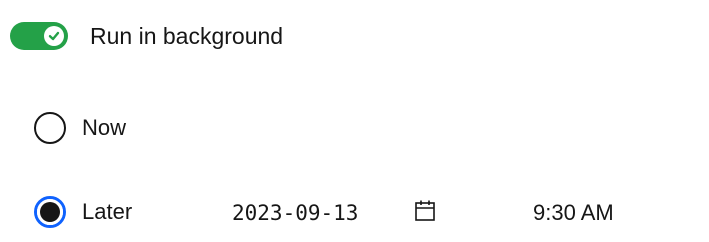  I want to click on schedule-option-later: Later, so click(83, 212).